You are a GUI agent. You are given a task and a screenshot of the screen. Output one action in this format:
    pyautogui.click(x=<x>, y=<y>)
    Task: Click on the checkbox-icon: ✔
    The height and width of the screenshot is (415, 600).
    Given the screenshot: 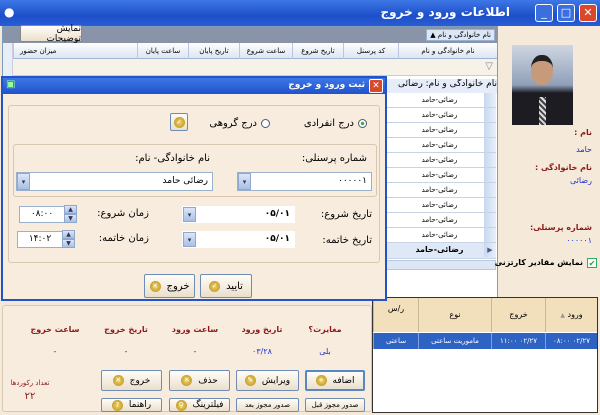 What is the action you would take?
    pyautogui.click(x=592, y=263)
    